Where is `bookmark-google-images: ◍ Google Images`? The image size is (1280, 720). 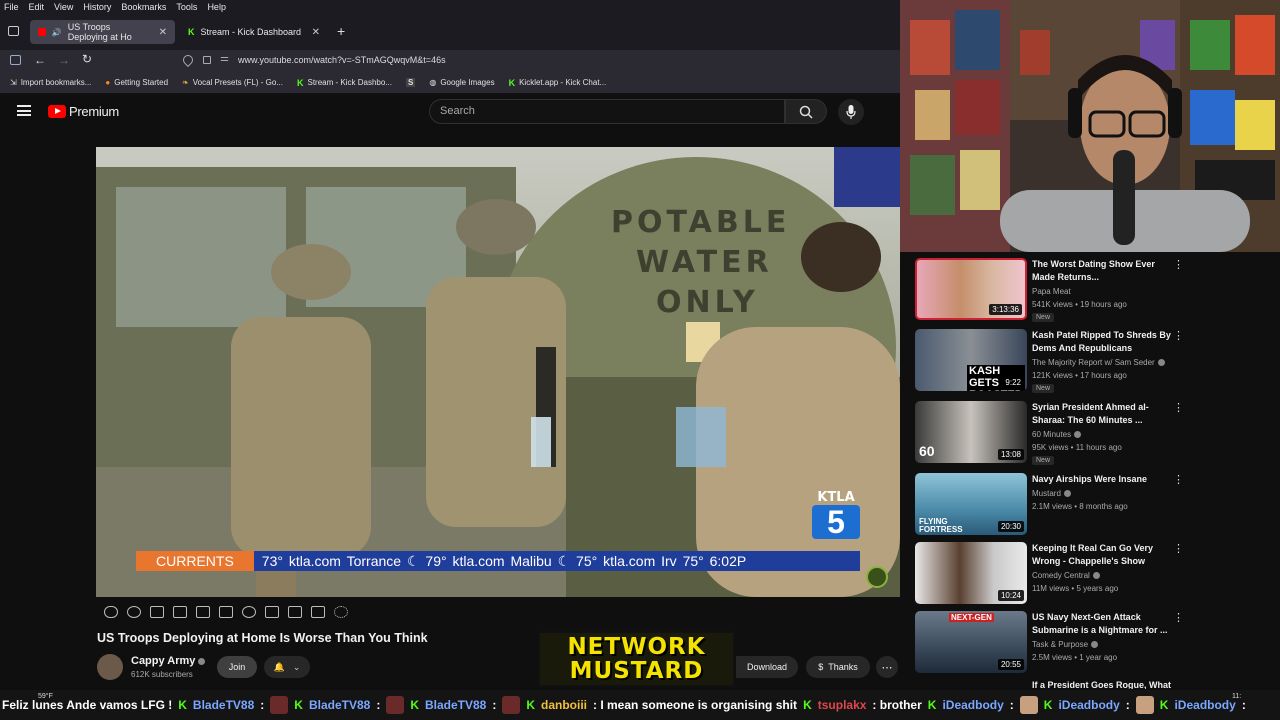 bookmark-google-images: ◍ Google Images is located at coordinates (461, 82).